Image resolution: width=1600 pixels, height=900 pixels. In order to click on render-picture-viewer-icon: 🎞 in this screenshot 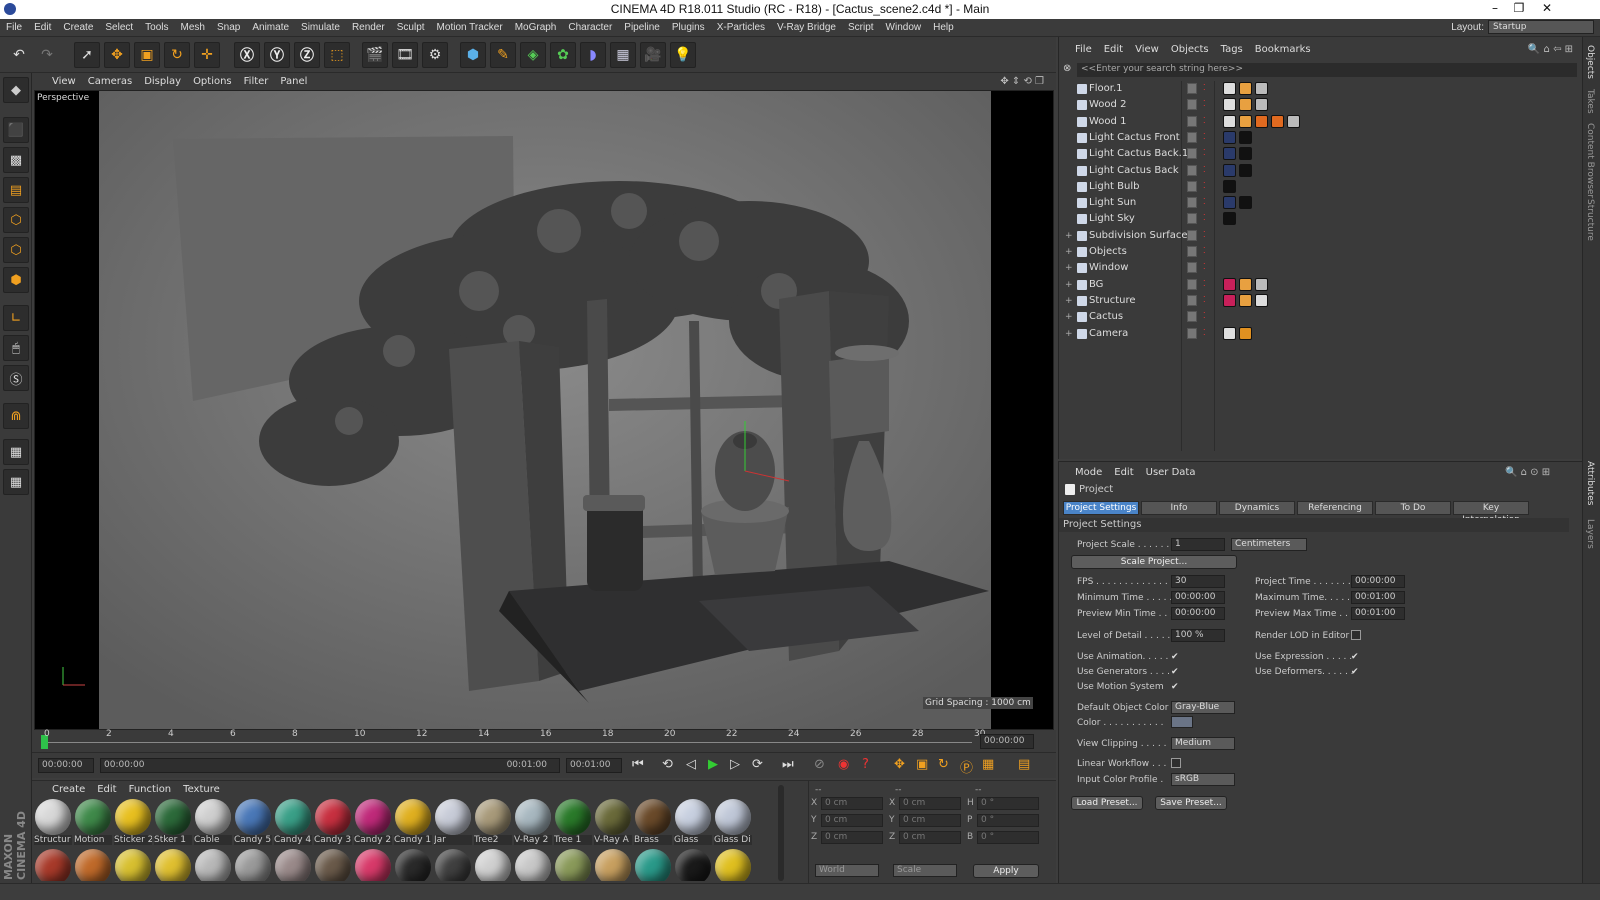, I will do `click(405, 55)`.